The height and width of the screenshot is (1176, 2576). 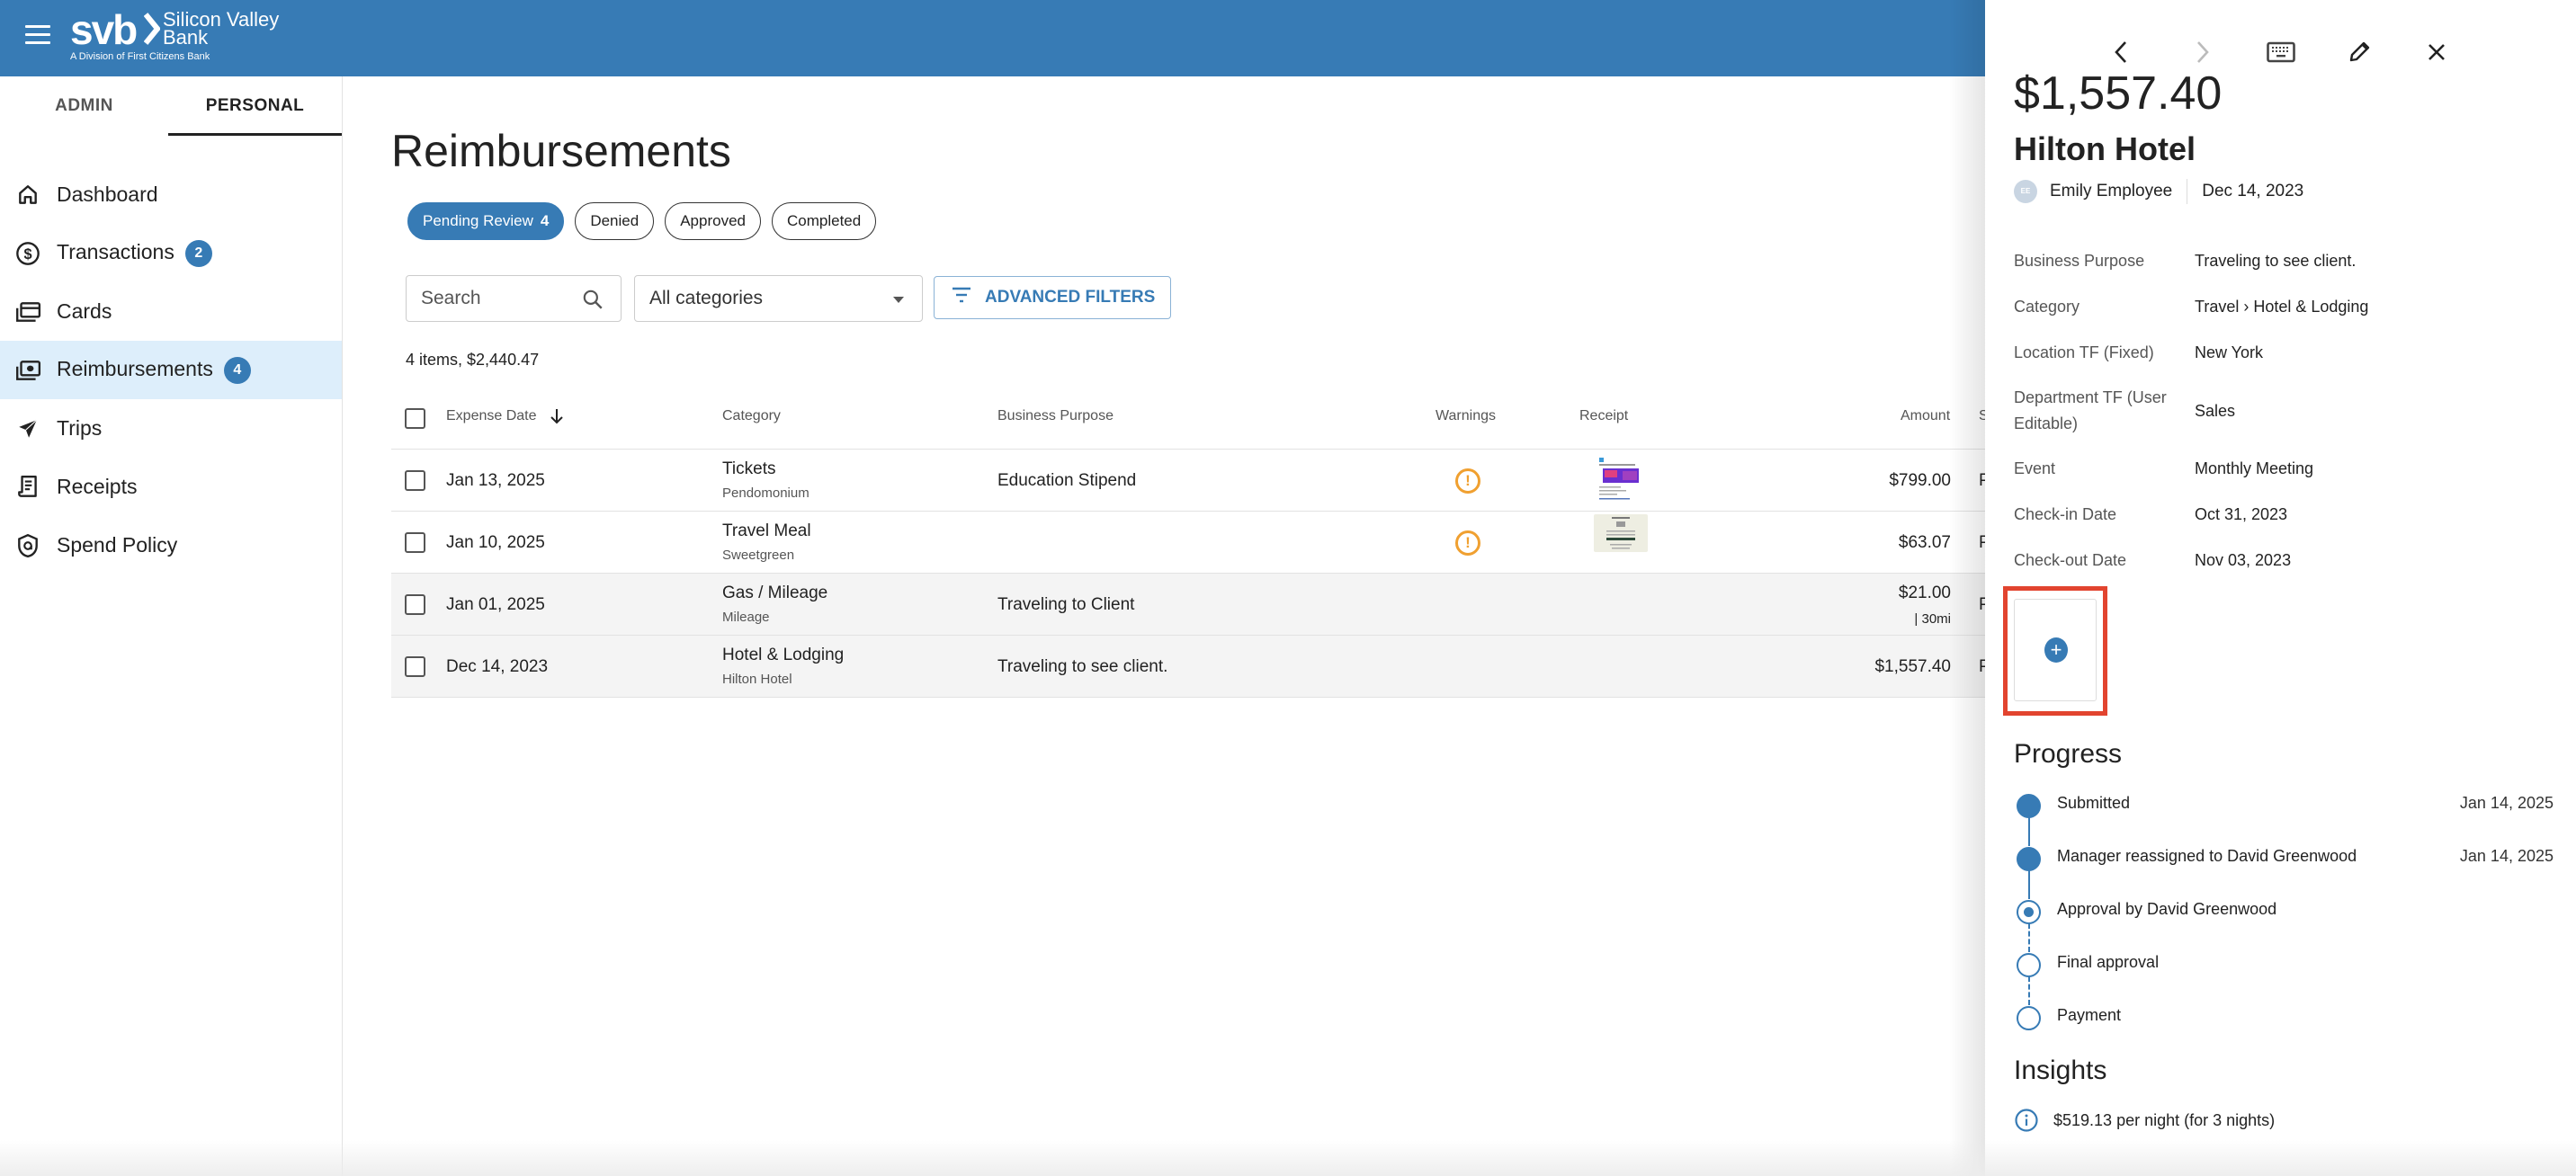 What do you see at coordinates (84, 106) in the screenshot?
I see `tab-admin: ADMIN` at bounding box center [84, 106].